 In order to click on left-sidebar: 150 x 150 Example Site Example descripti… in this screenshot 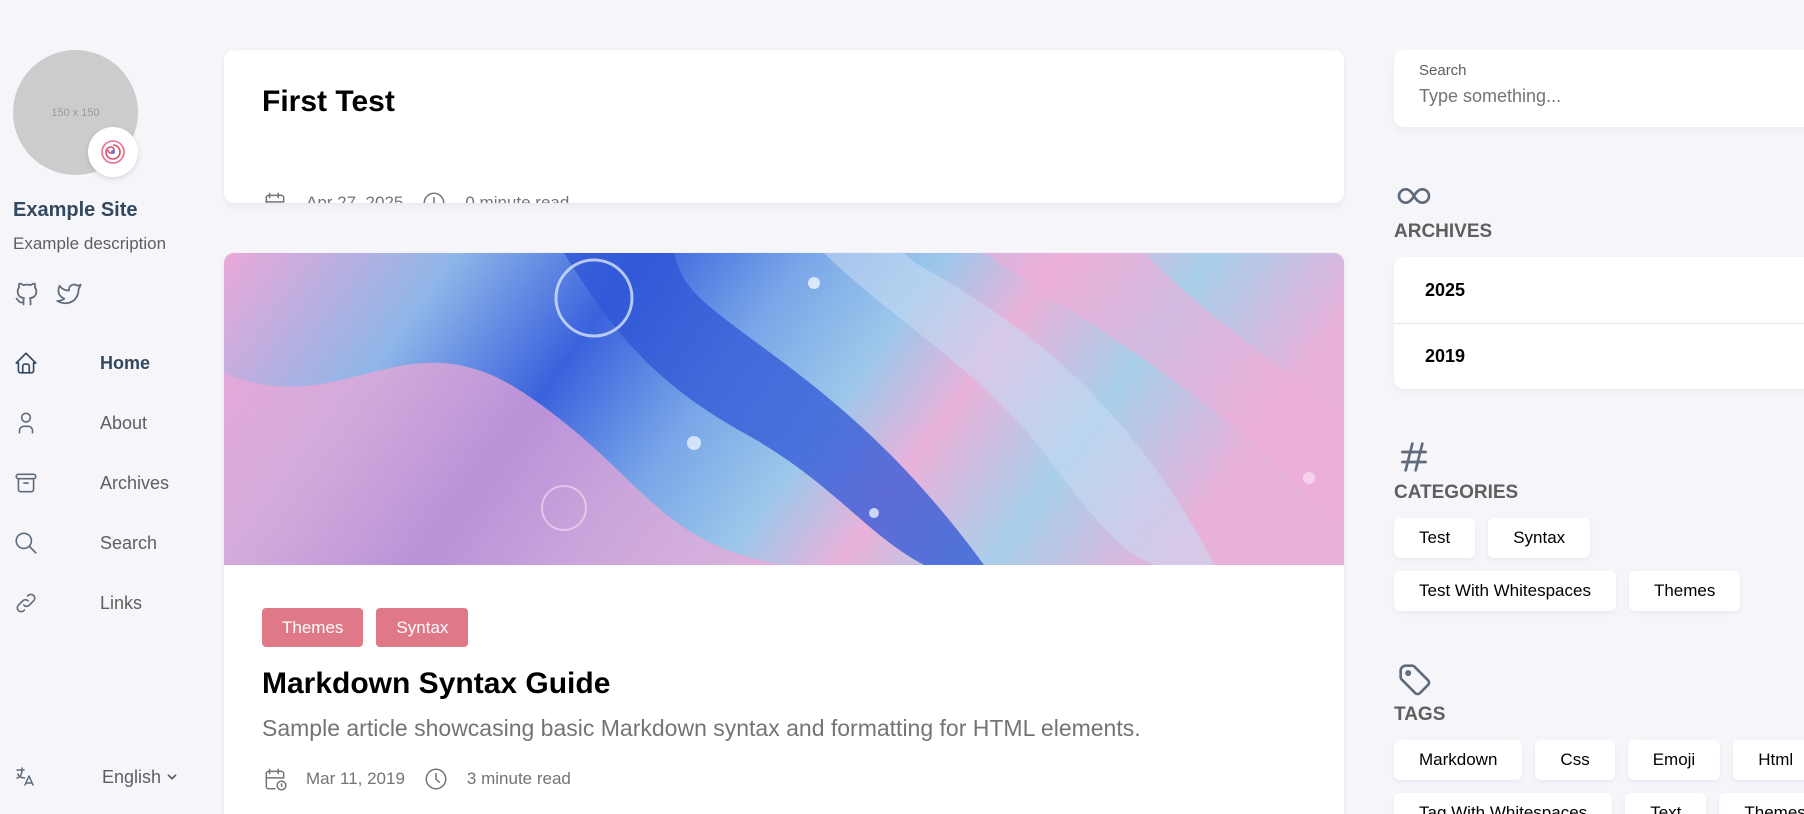, I will do `click(100, 407)`.